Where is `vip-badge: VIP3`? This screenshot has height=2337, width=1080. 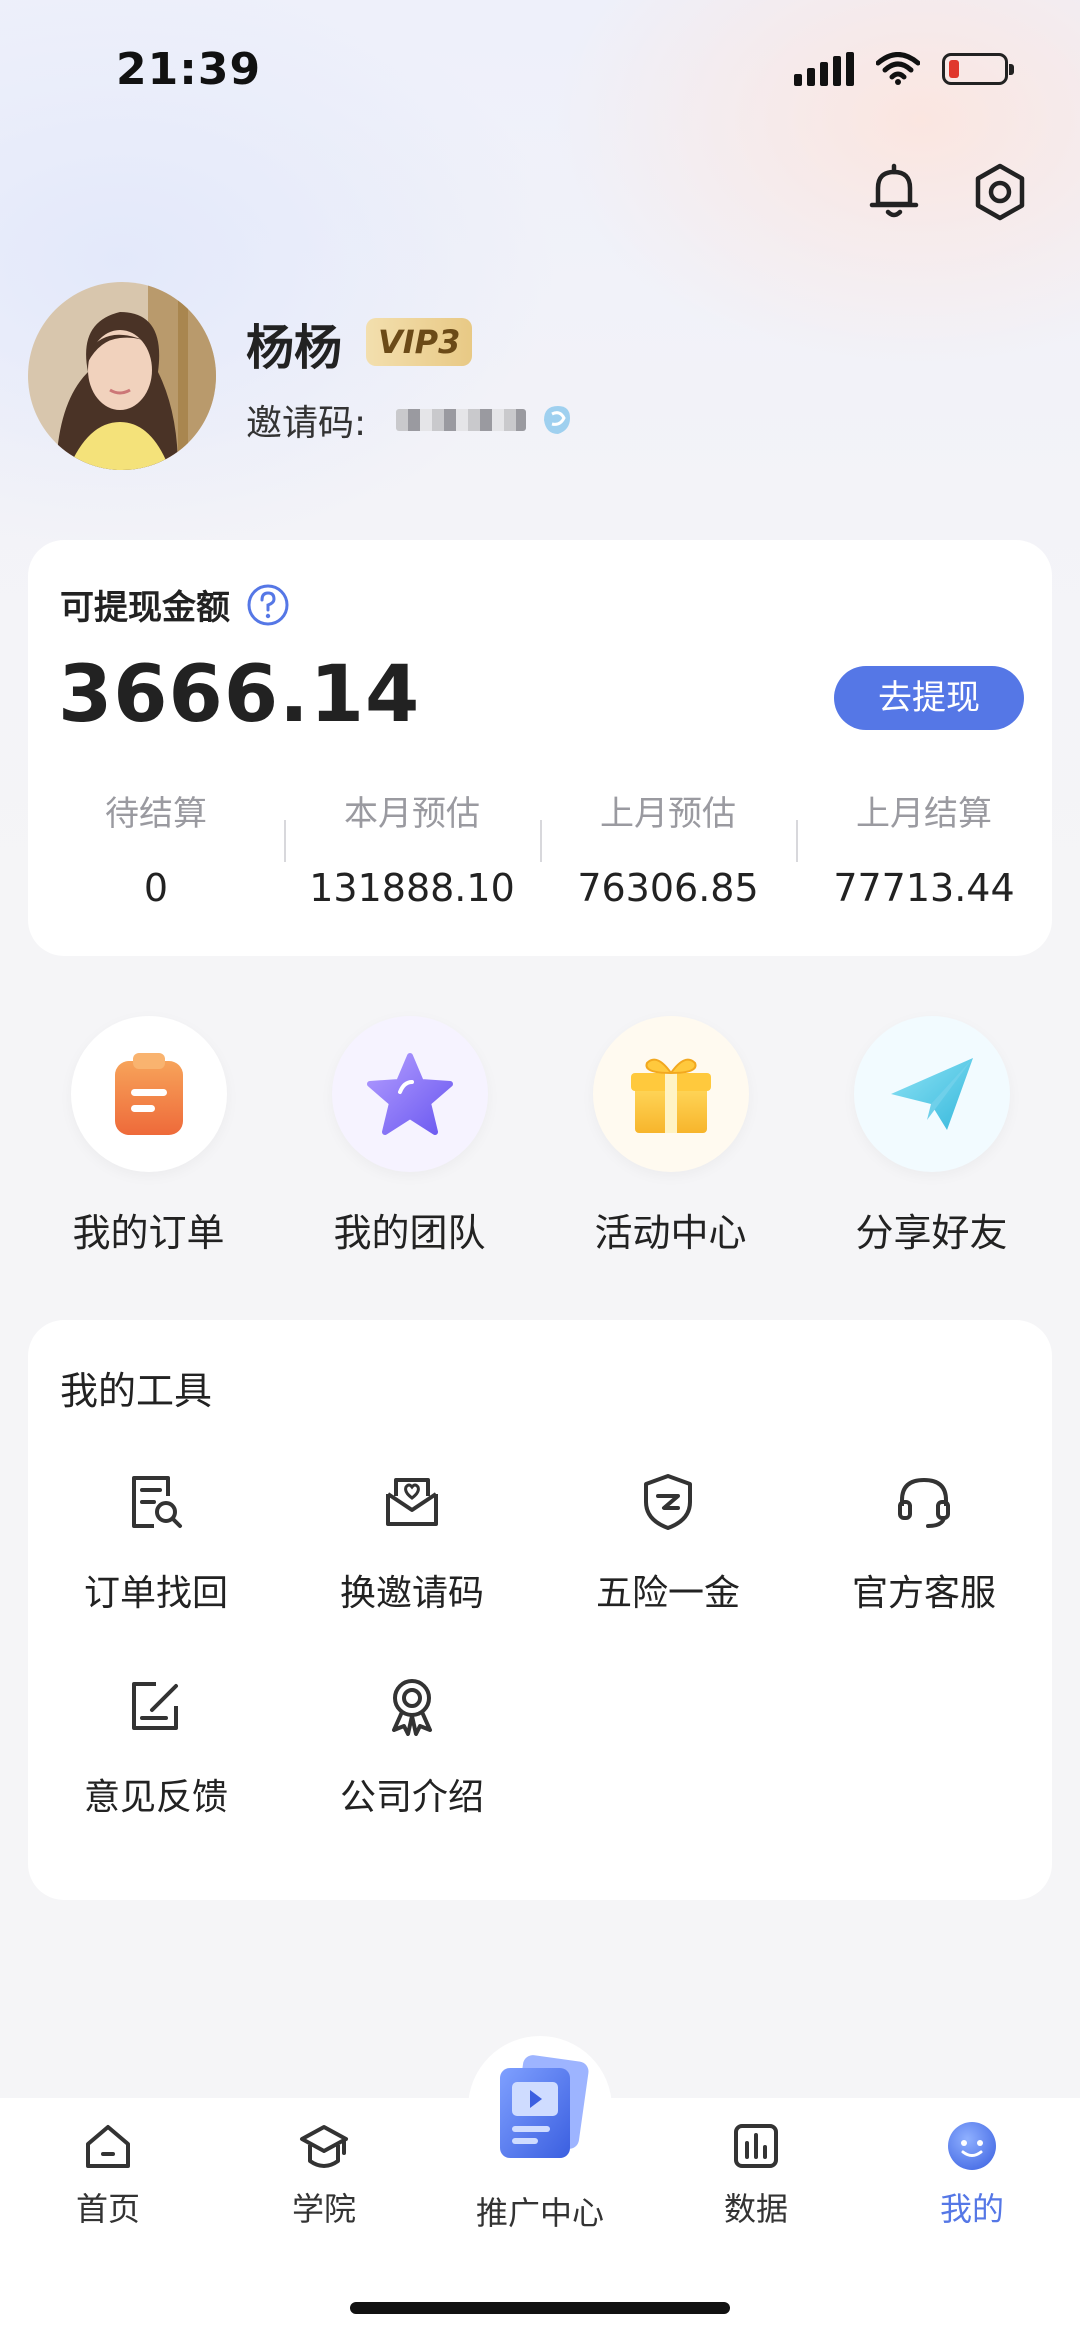 vip-badge: VIP3 is located at coordinates (419, 342).